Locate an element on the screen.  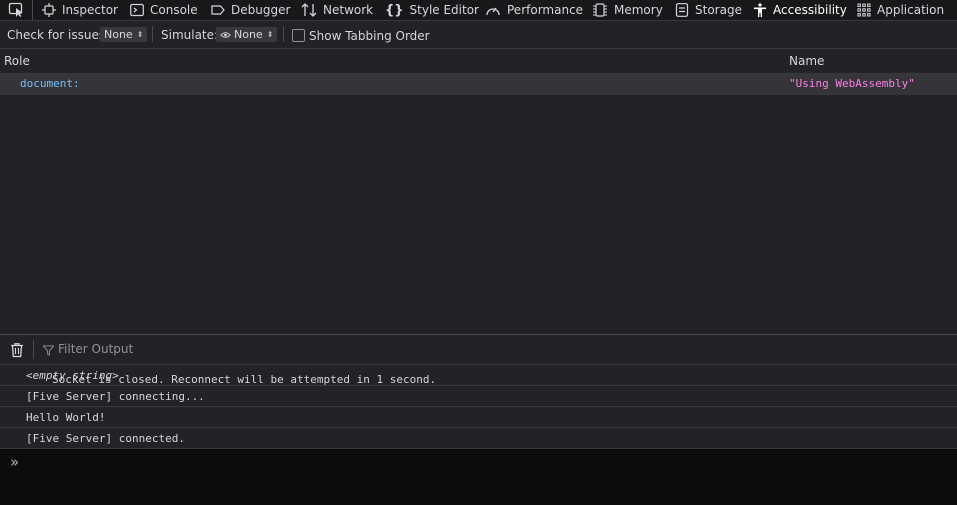
tab-label: Inspector is located at coordinates (90, 10).